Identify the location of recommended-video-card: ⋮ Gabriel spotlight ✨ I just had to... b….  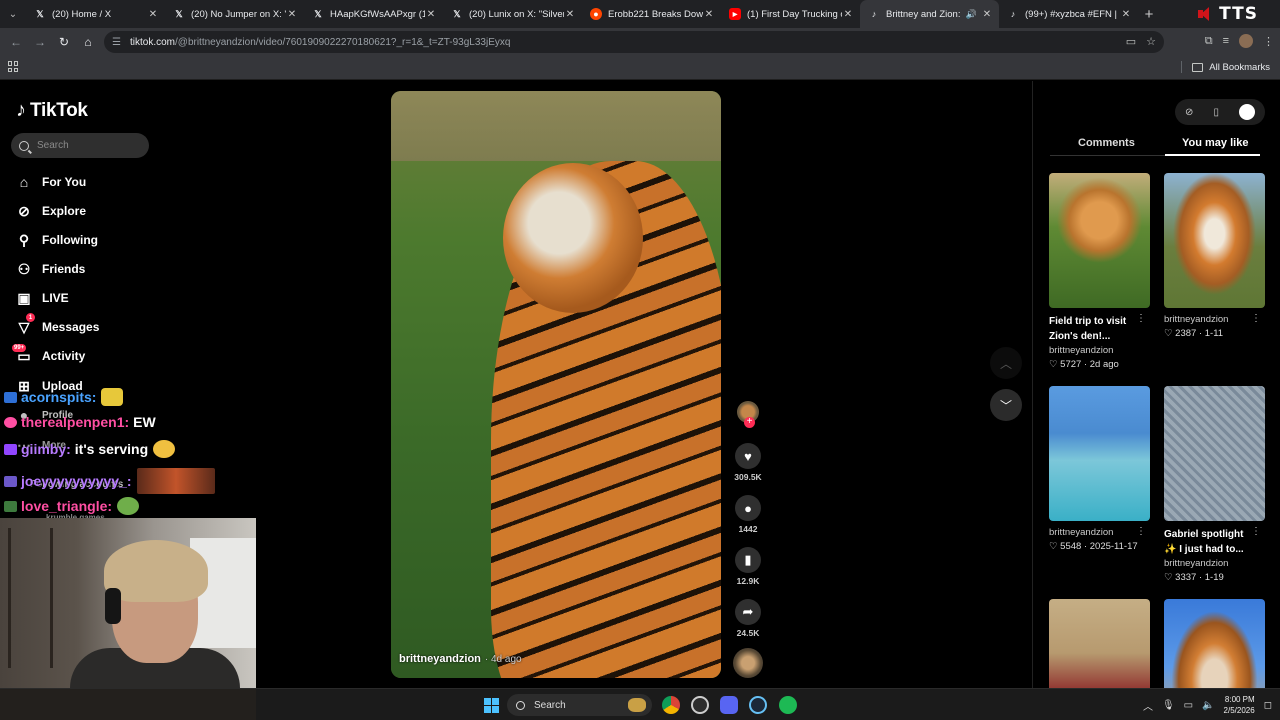
(1214, 484).